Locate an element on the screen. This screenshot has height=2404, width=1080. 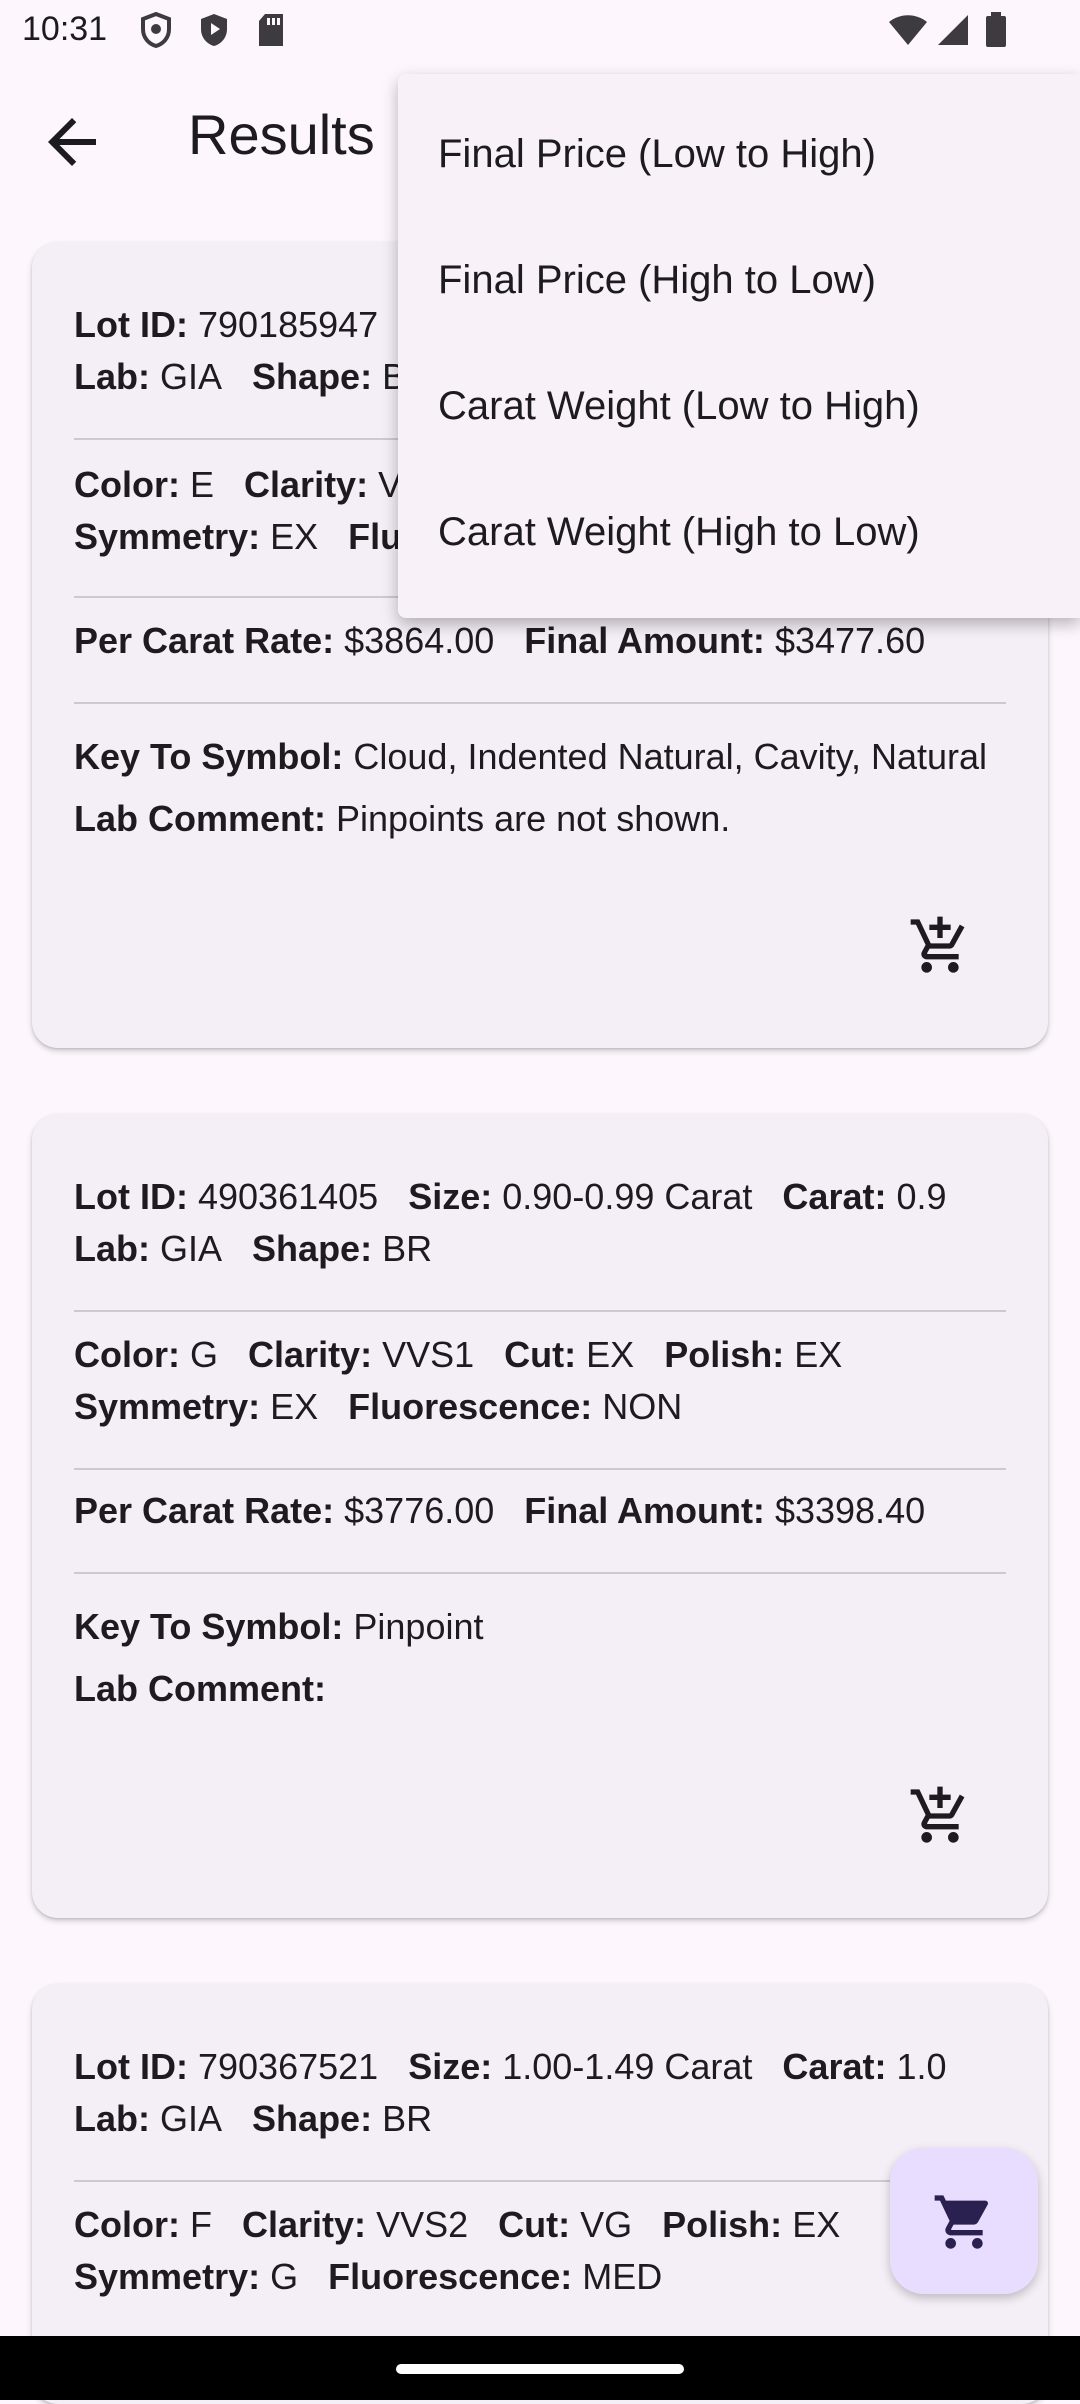
signal-icon is located at coordinates (953, 30).